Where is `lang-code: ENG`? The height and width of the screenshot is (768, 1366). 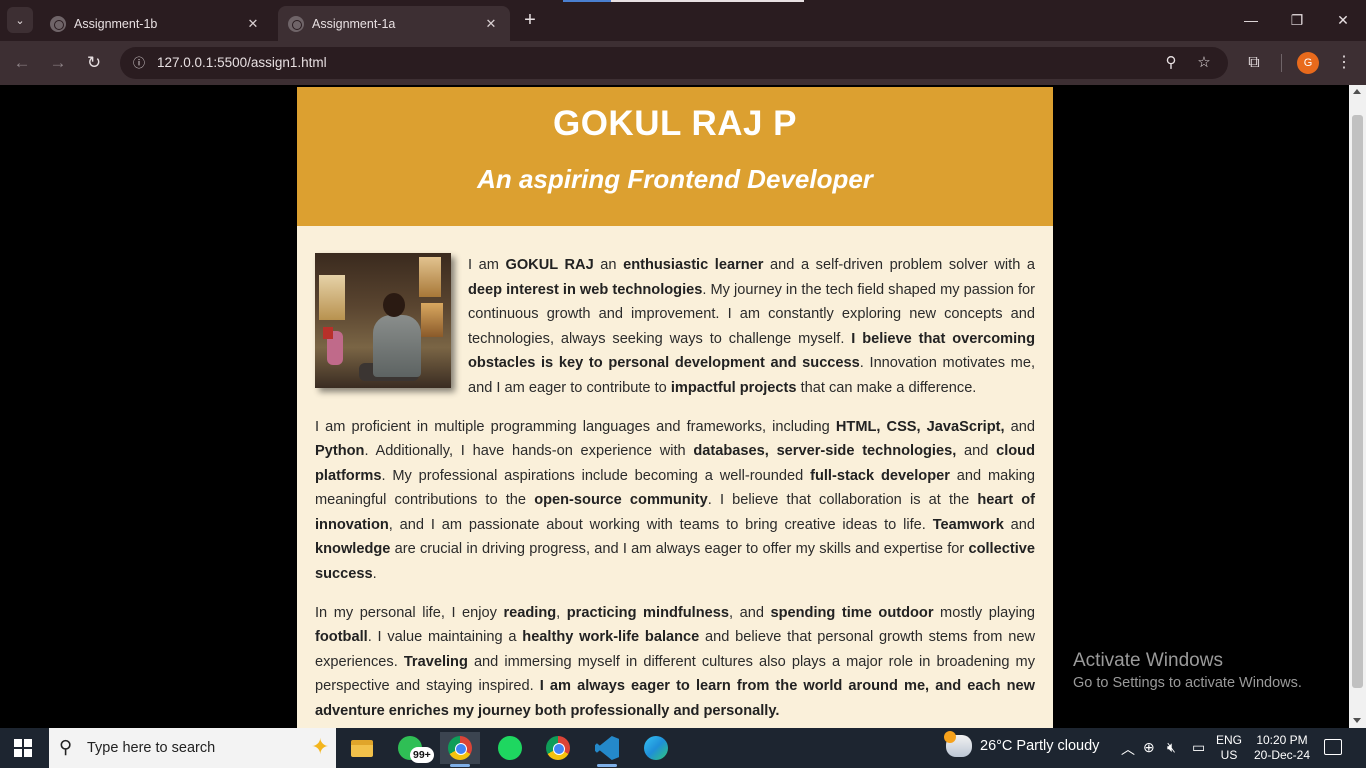
lang-code: ENG is located at coordinates (1229, 740).